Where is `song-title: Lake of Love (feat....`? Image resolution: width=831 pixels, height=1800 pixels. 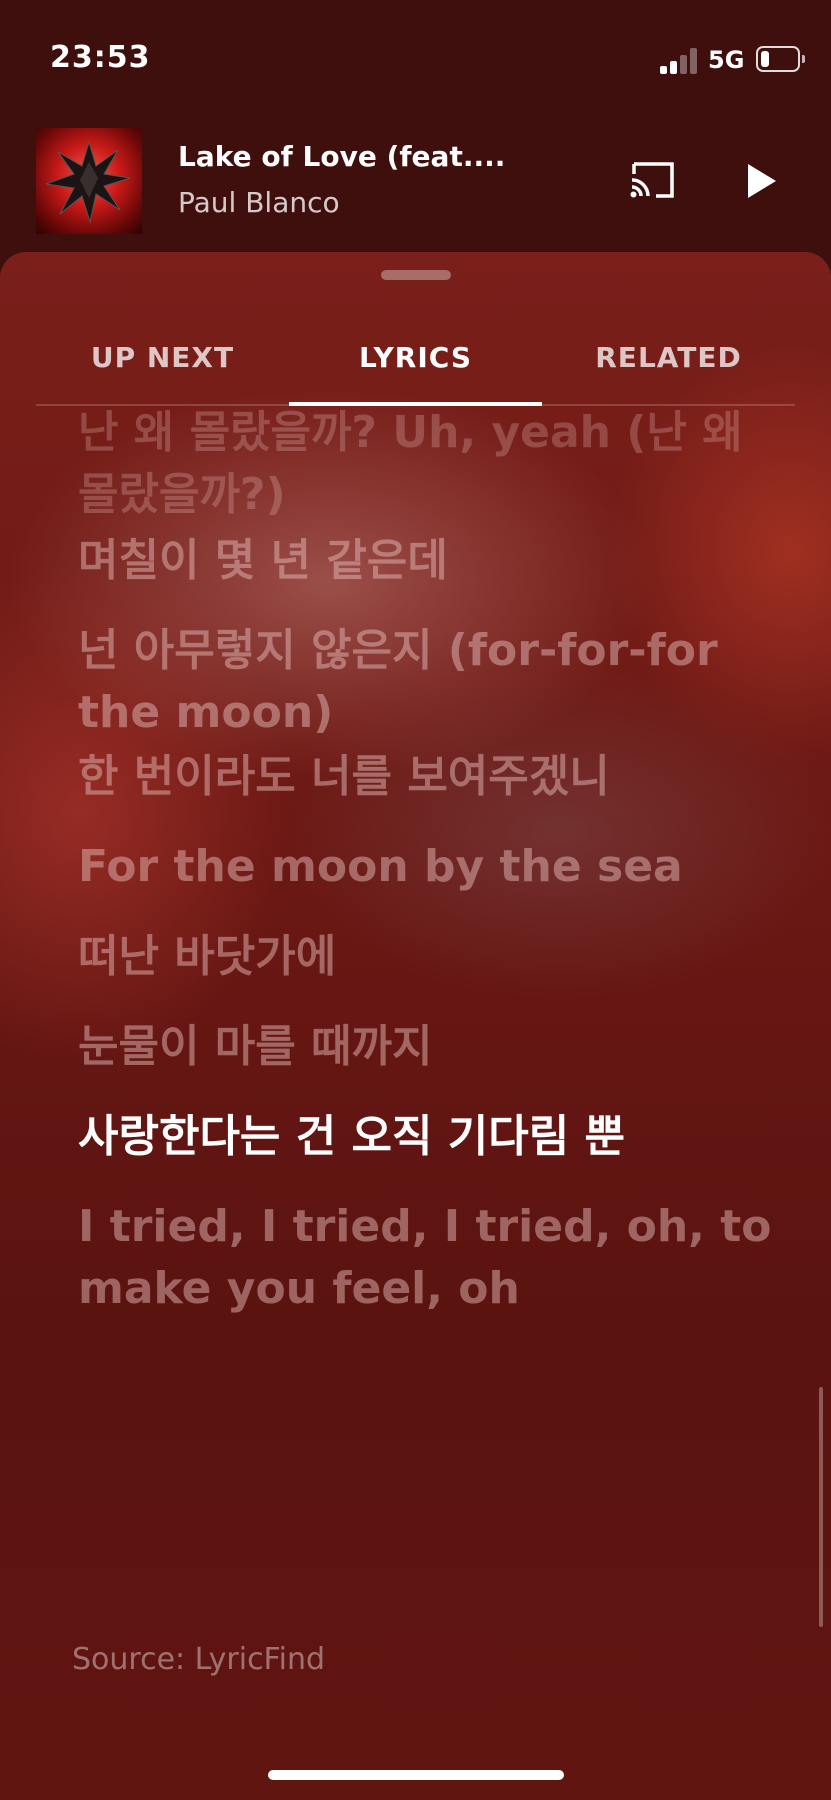 song-title: Lake of Love (feat.... is located at coordinates (348, 156).